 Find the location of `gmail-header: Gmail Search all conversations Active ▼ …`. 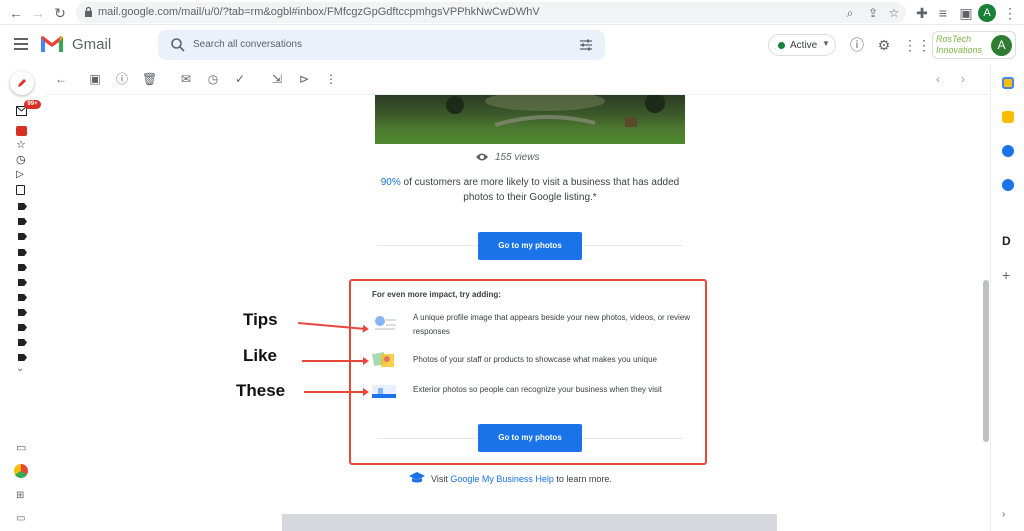

gmail-header: Gmail Search all conversations Active ▼ … is located at coordinates (512, 45).